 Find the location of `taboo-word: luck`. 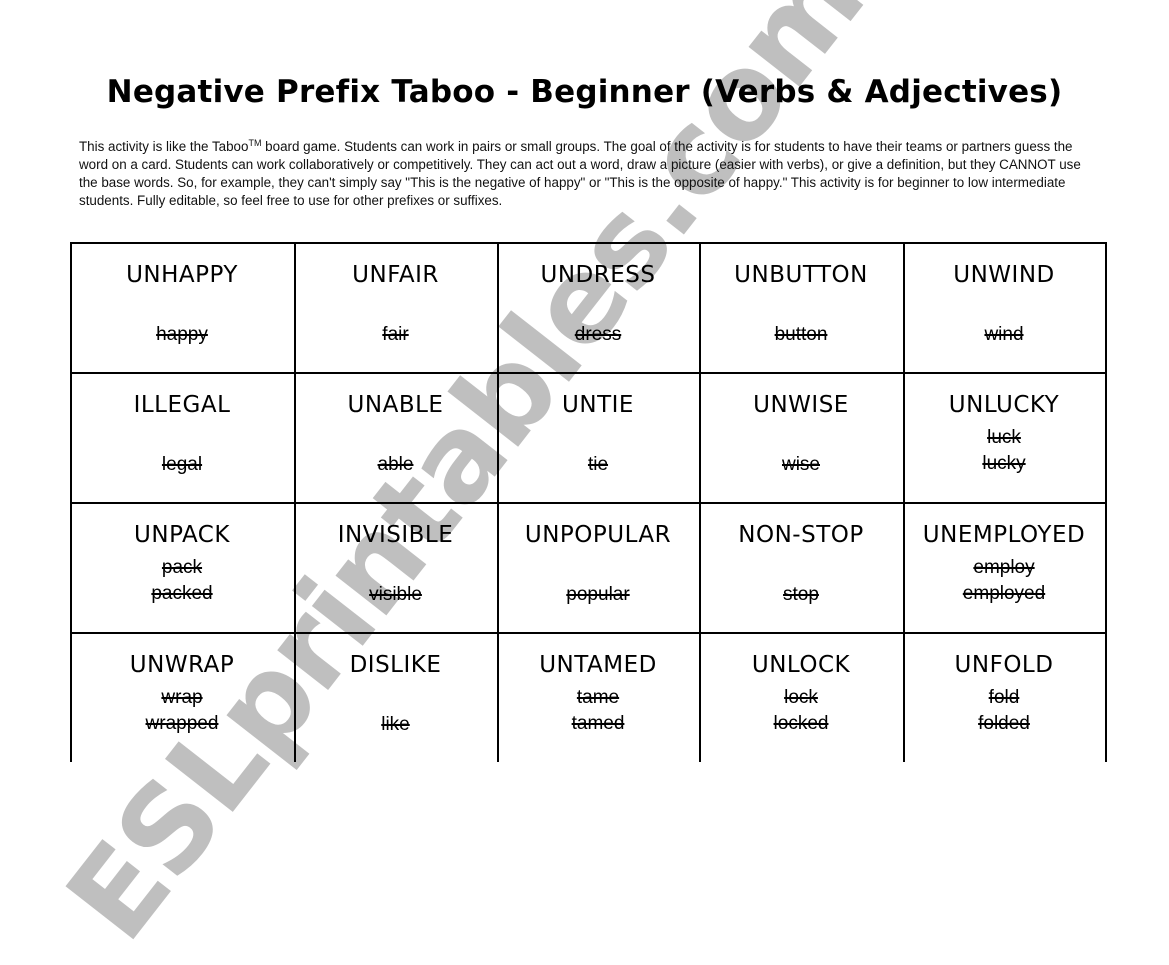

taboo-word: luck is located at coordinates (1004, 437).